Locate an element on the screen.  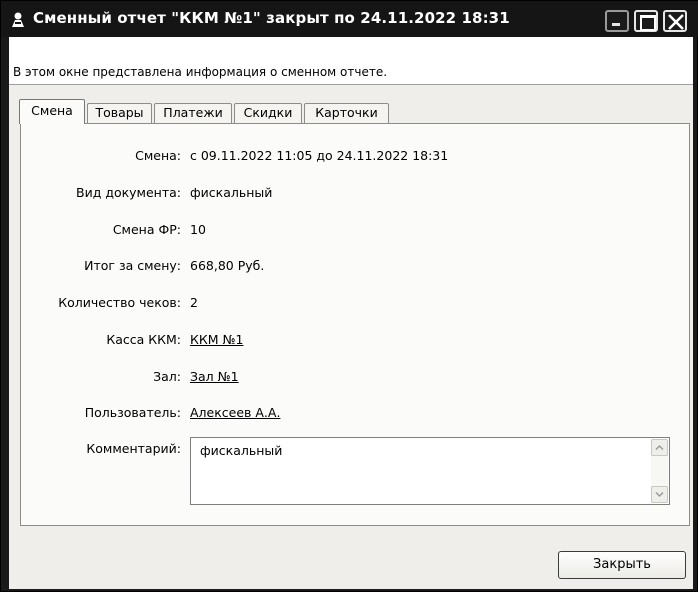
scroll-down-button is located at coordinates (659, 494).